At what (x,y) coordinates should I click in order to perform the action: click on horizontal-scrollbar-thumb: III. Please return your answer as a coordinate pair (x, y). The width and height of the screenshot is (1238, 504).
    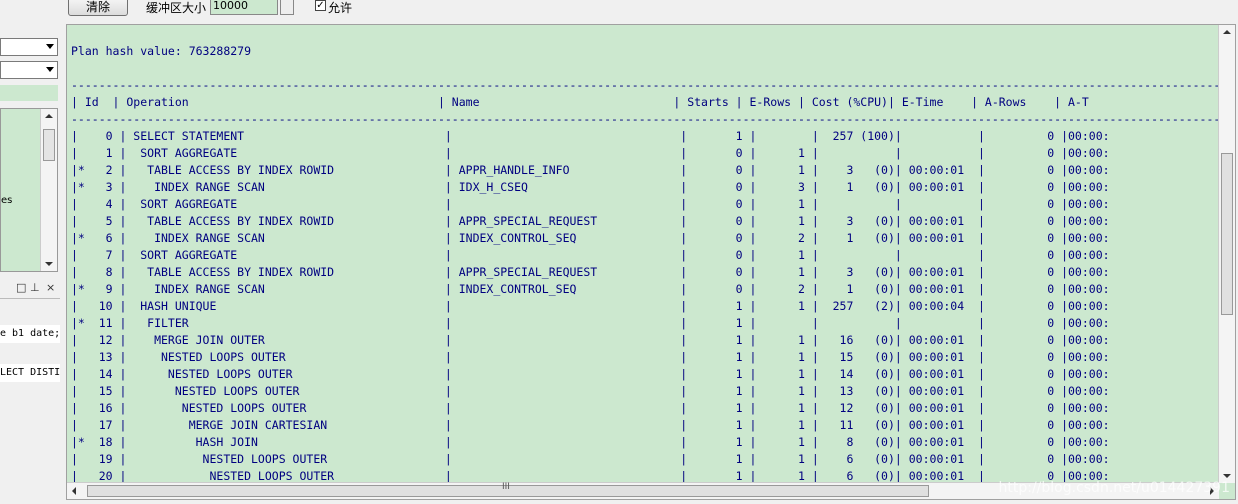
    Looking at the image, I should click on (508, 489).